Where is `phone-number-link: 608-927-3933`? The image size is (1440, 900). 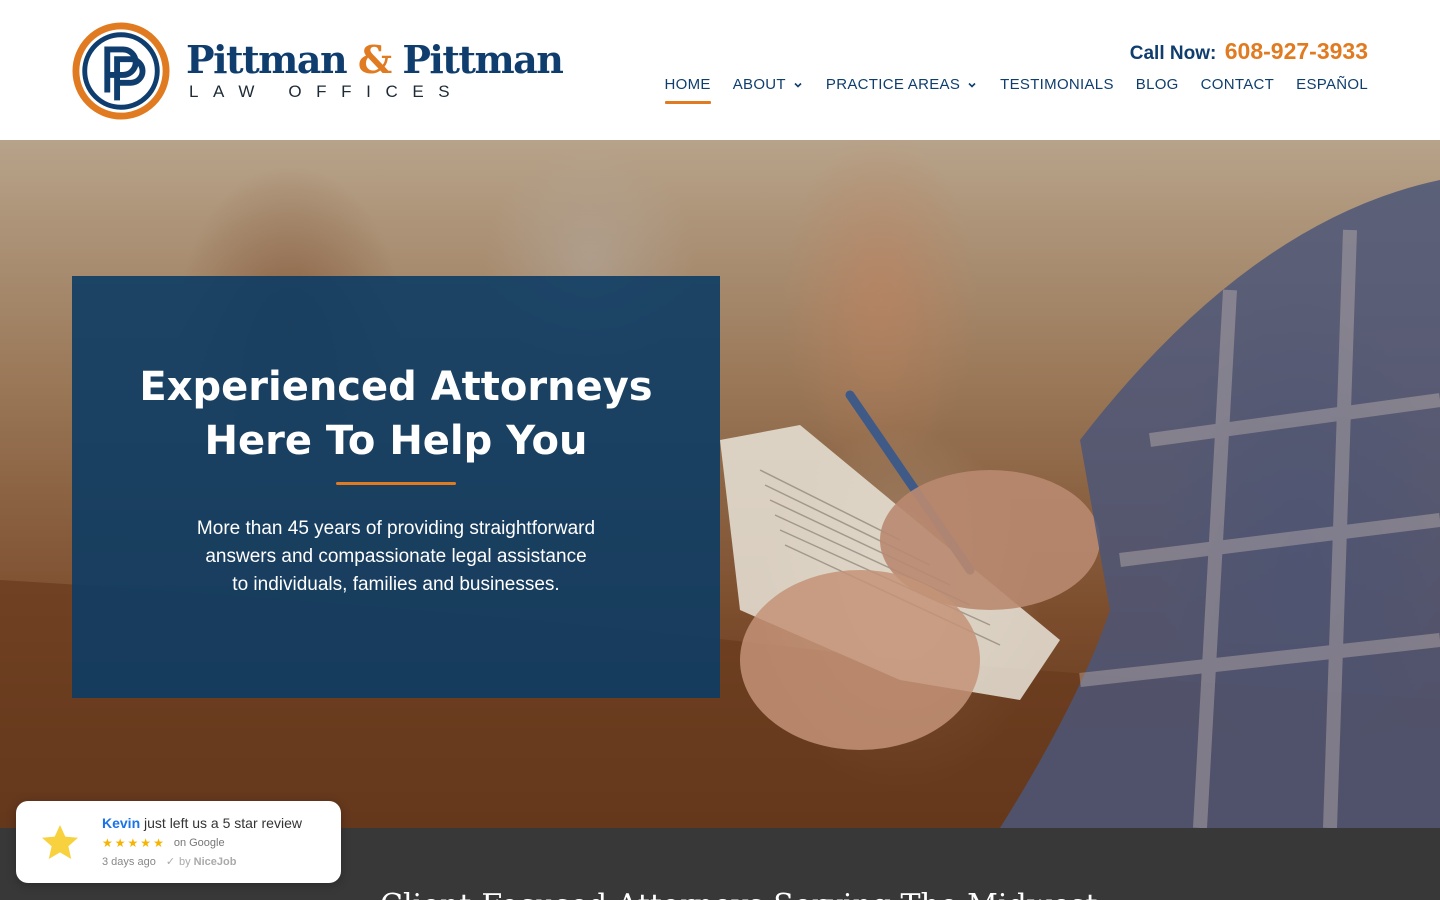
phone-number-link: 608-927-3933 is located at coordinates (1296, 51).